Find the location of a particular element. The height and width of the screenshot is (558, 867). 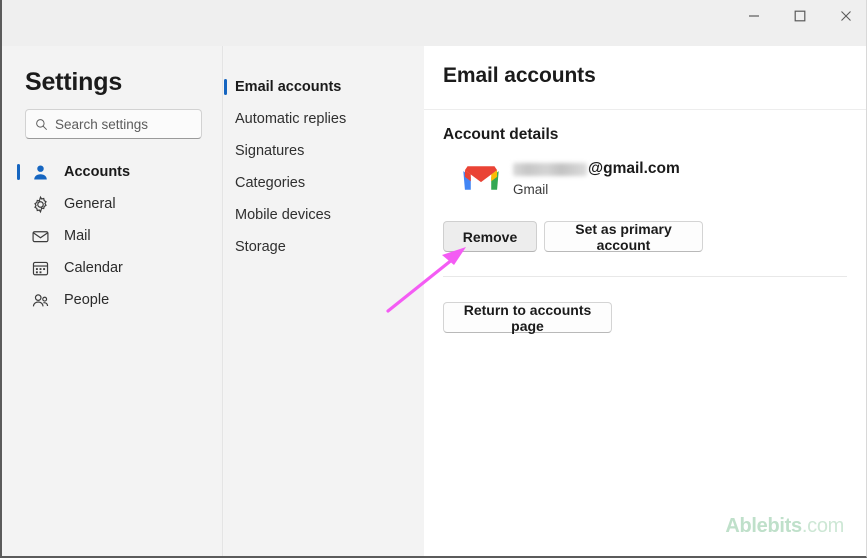

sidebar-item-people: People is located at coordinates (114, 300).